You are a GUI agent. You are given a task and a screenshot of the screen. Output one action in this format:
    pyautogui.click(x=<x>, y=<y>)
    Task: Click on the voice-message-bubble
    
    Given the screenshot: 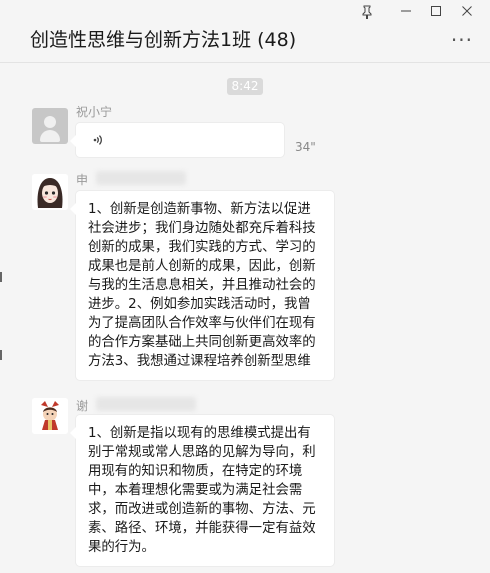 What is the action you would take?
    pyautogui.click(x=177, y=140)
    